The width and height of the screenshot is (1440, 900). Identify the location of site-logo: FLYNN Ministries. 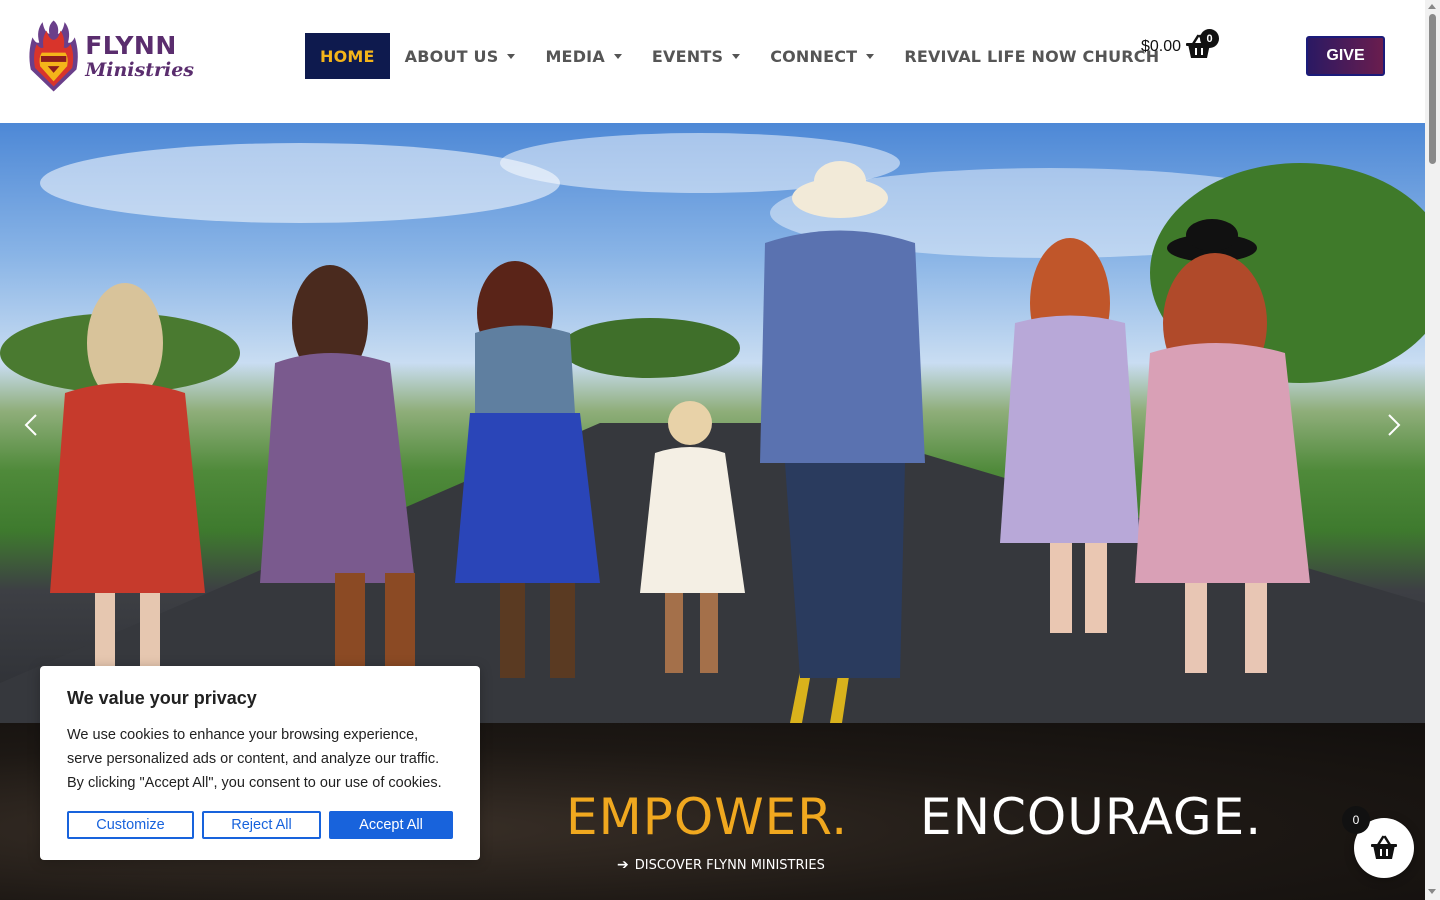
(109, 56).